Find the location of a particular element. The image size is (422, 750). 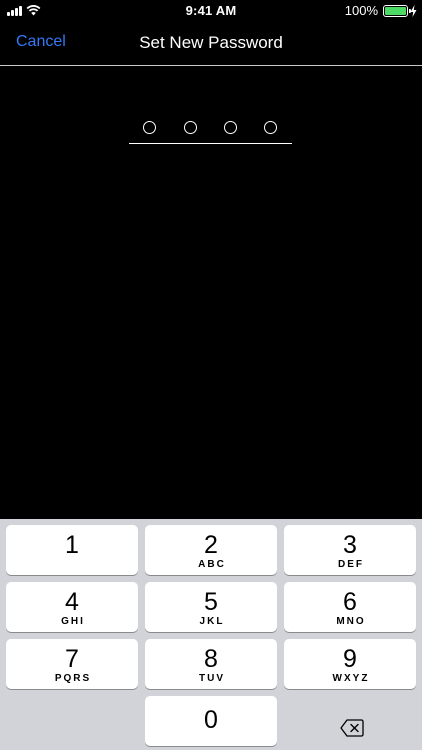

navigation-bar: Cancel Set New Password is located at coordinates (211, 44).